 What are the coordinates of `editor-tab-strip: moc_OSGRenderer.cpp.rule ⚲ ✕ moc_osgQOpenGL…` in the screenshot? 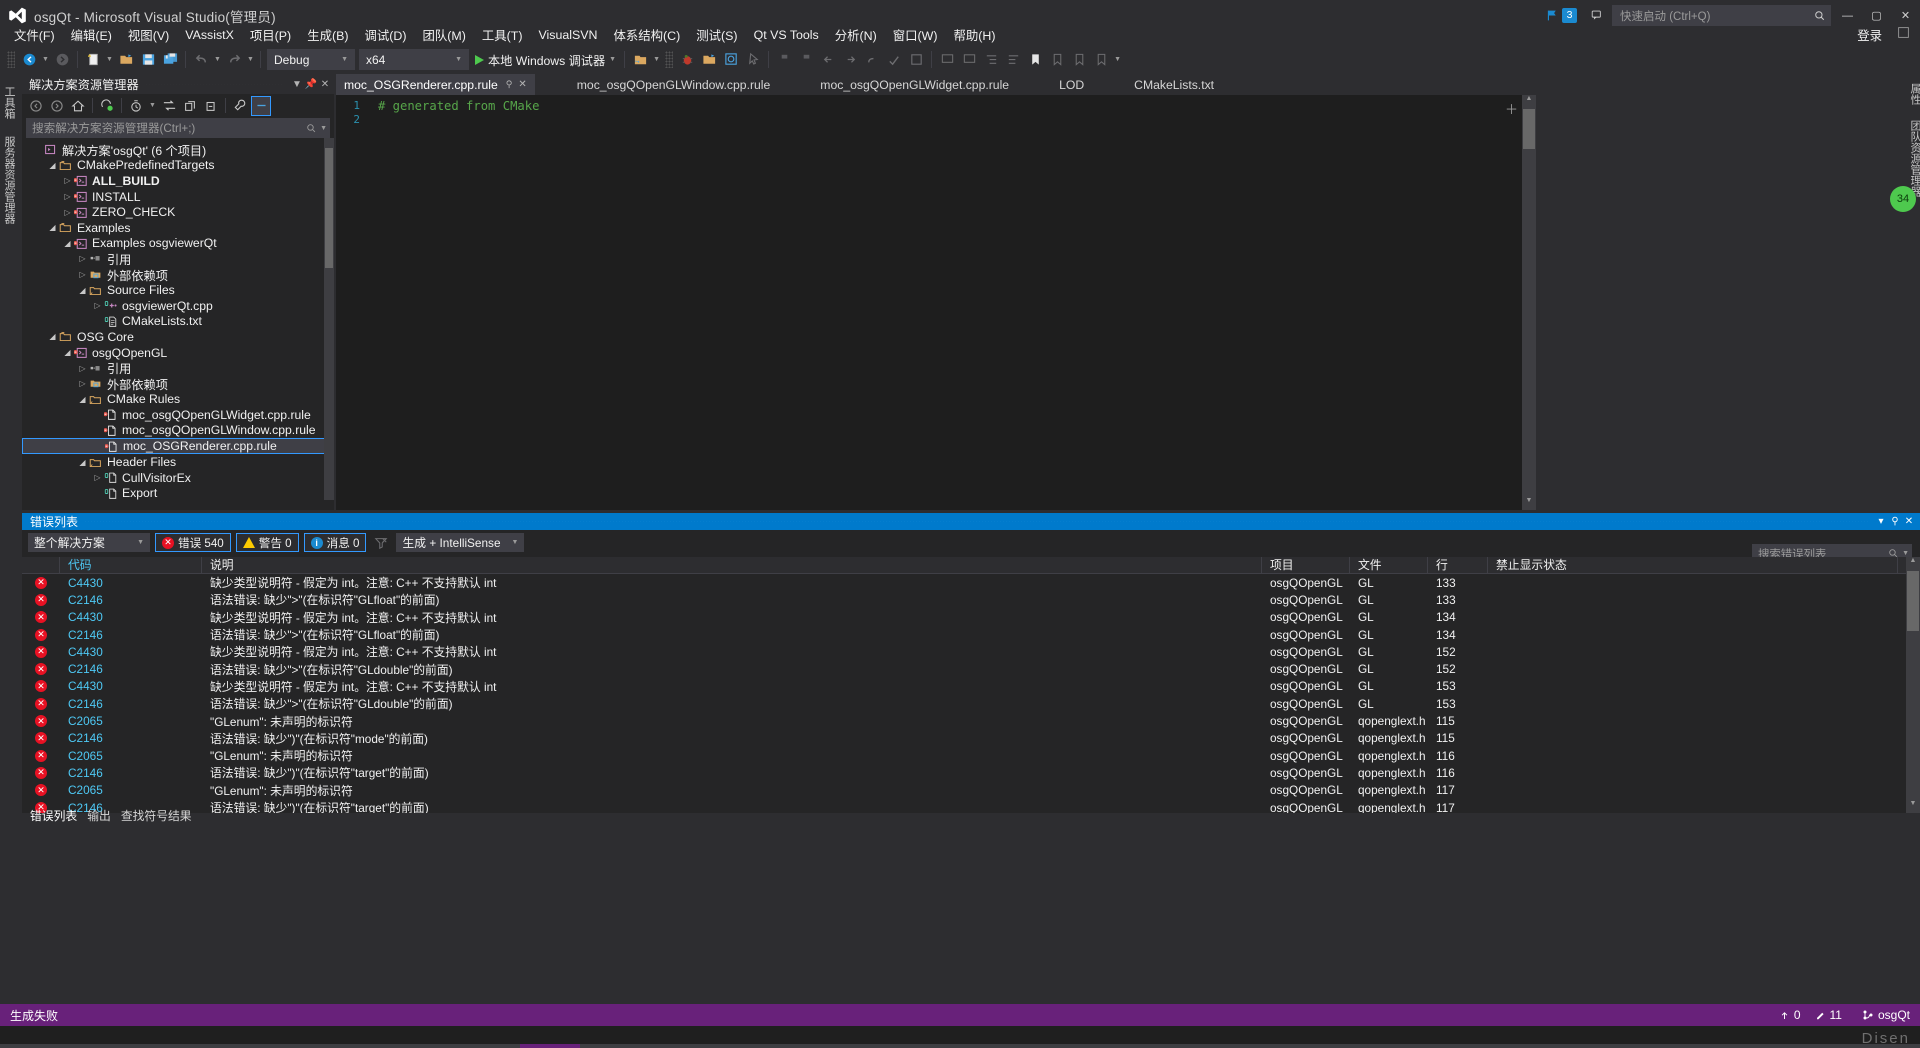 It's located at (936, 84).